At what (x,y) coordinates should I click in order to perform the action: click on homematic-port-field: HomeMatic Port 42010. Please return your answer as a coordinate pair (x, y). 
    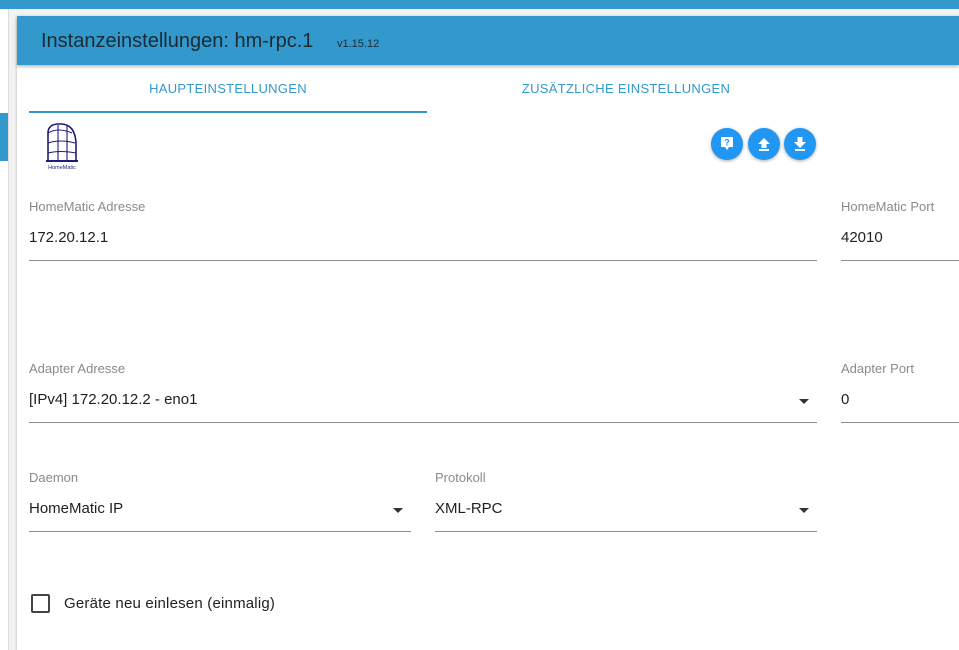
    Looking at the image, I should click on (900, 231).